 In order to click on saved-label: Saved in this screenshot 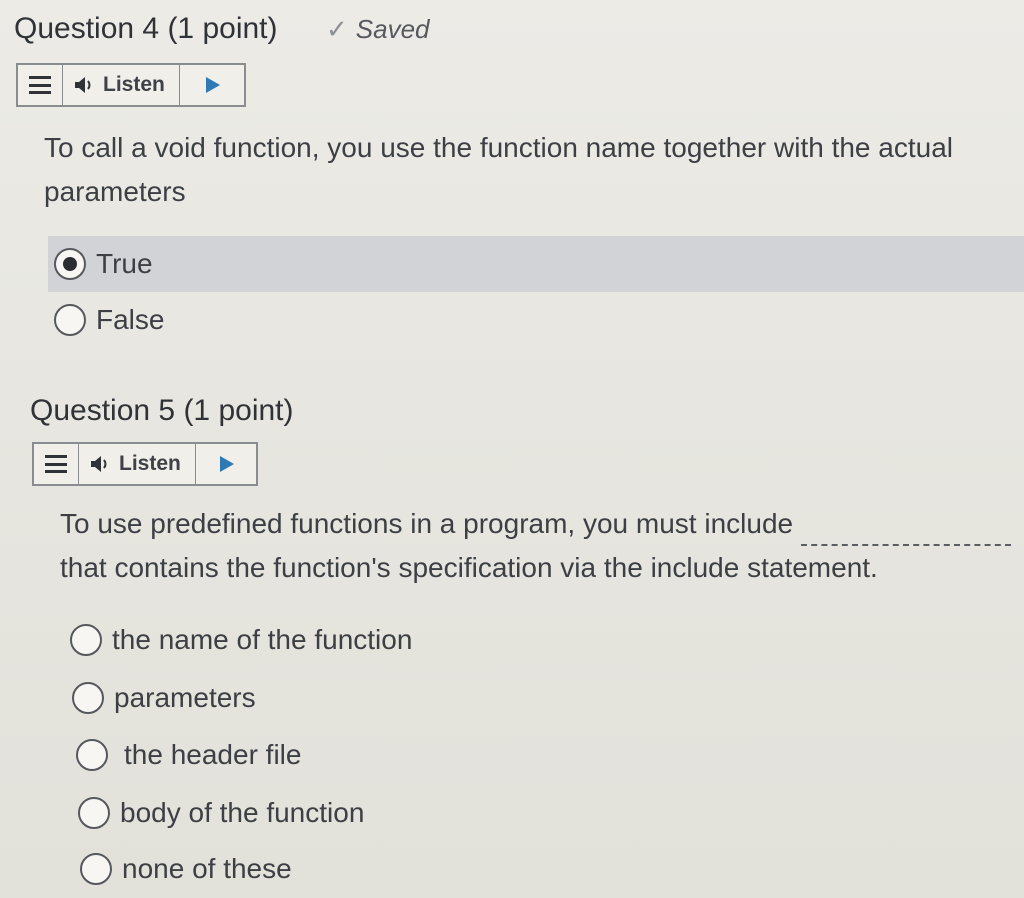, I will do `click(392, 29)`.